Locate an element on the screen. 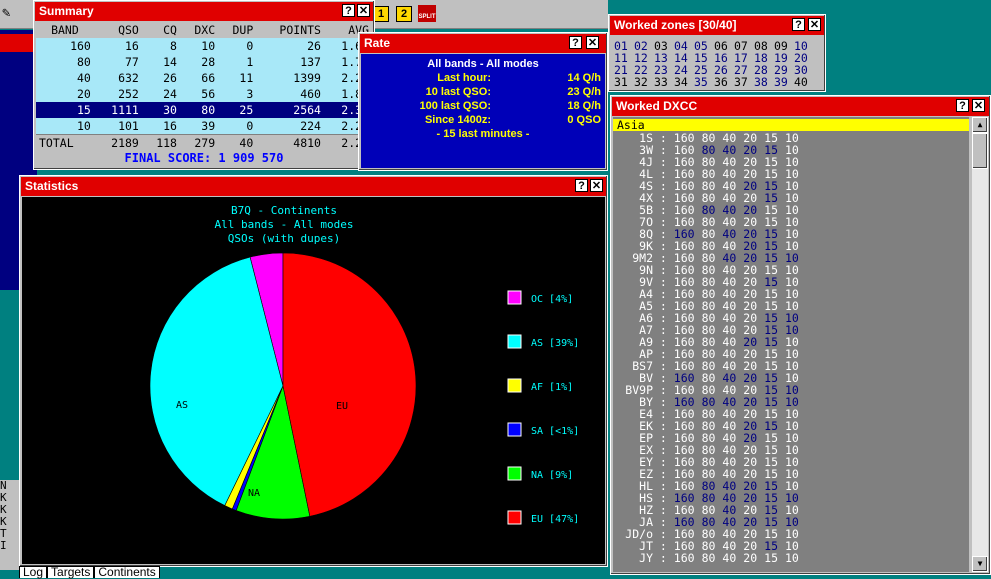  summary-cell: 252 is located at coordinates (117, 94).